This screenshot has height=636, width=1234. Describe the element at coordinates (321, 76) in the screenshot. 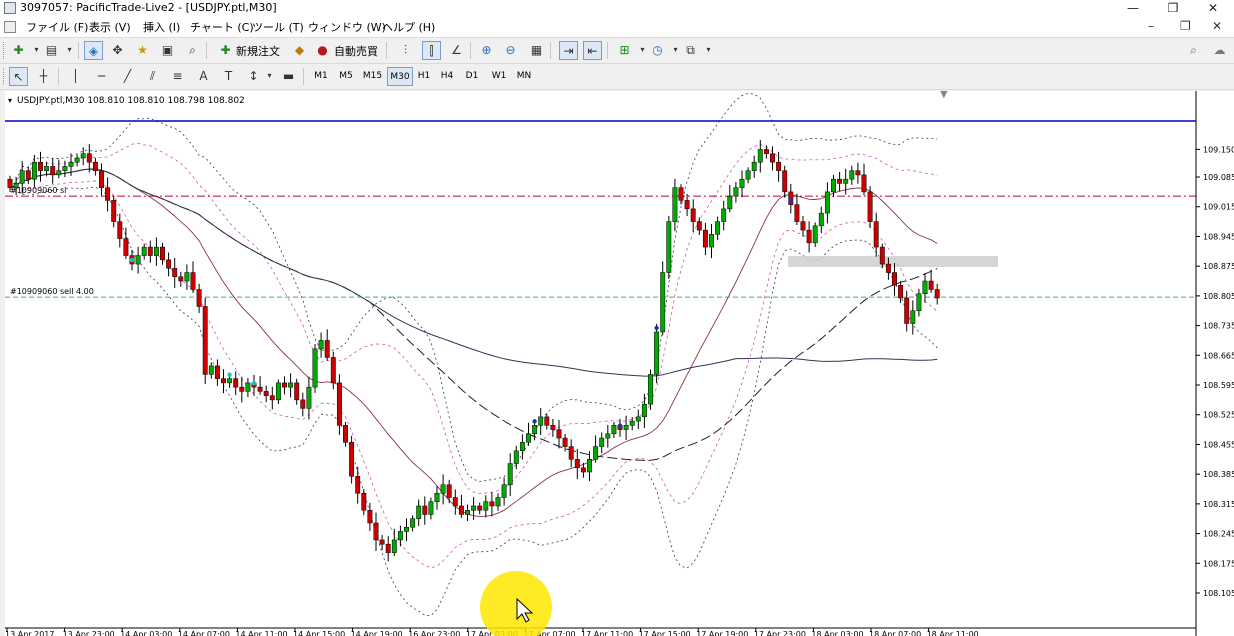

I see `timeframe-m1: M1` at that location.